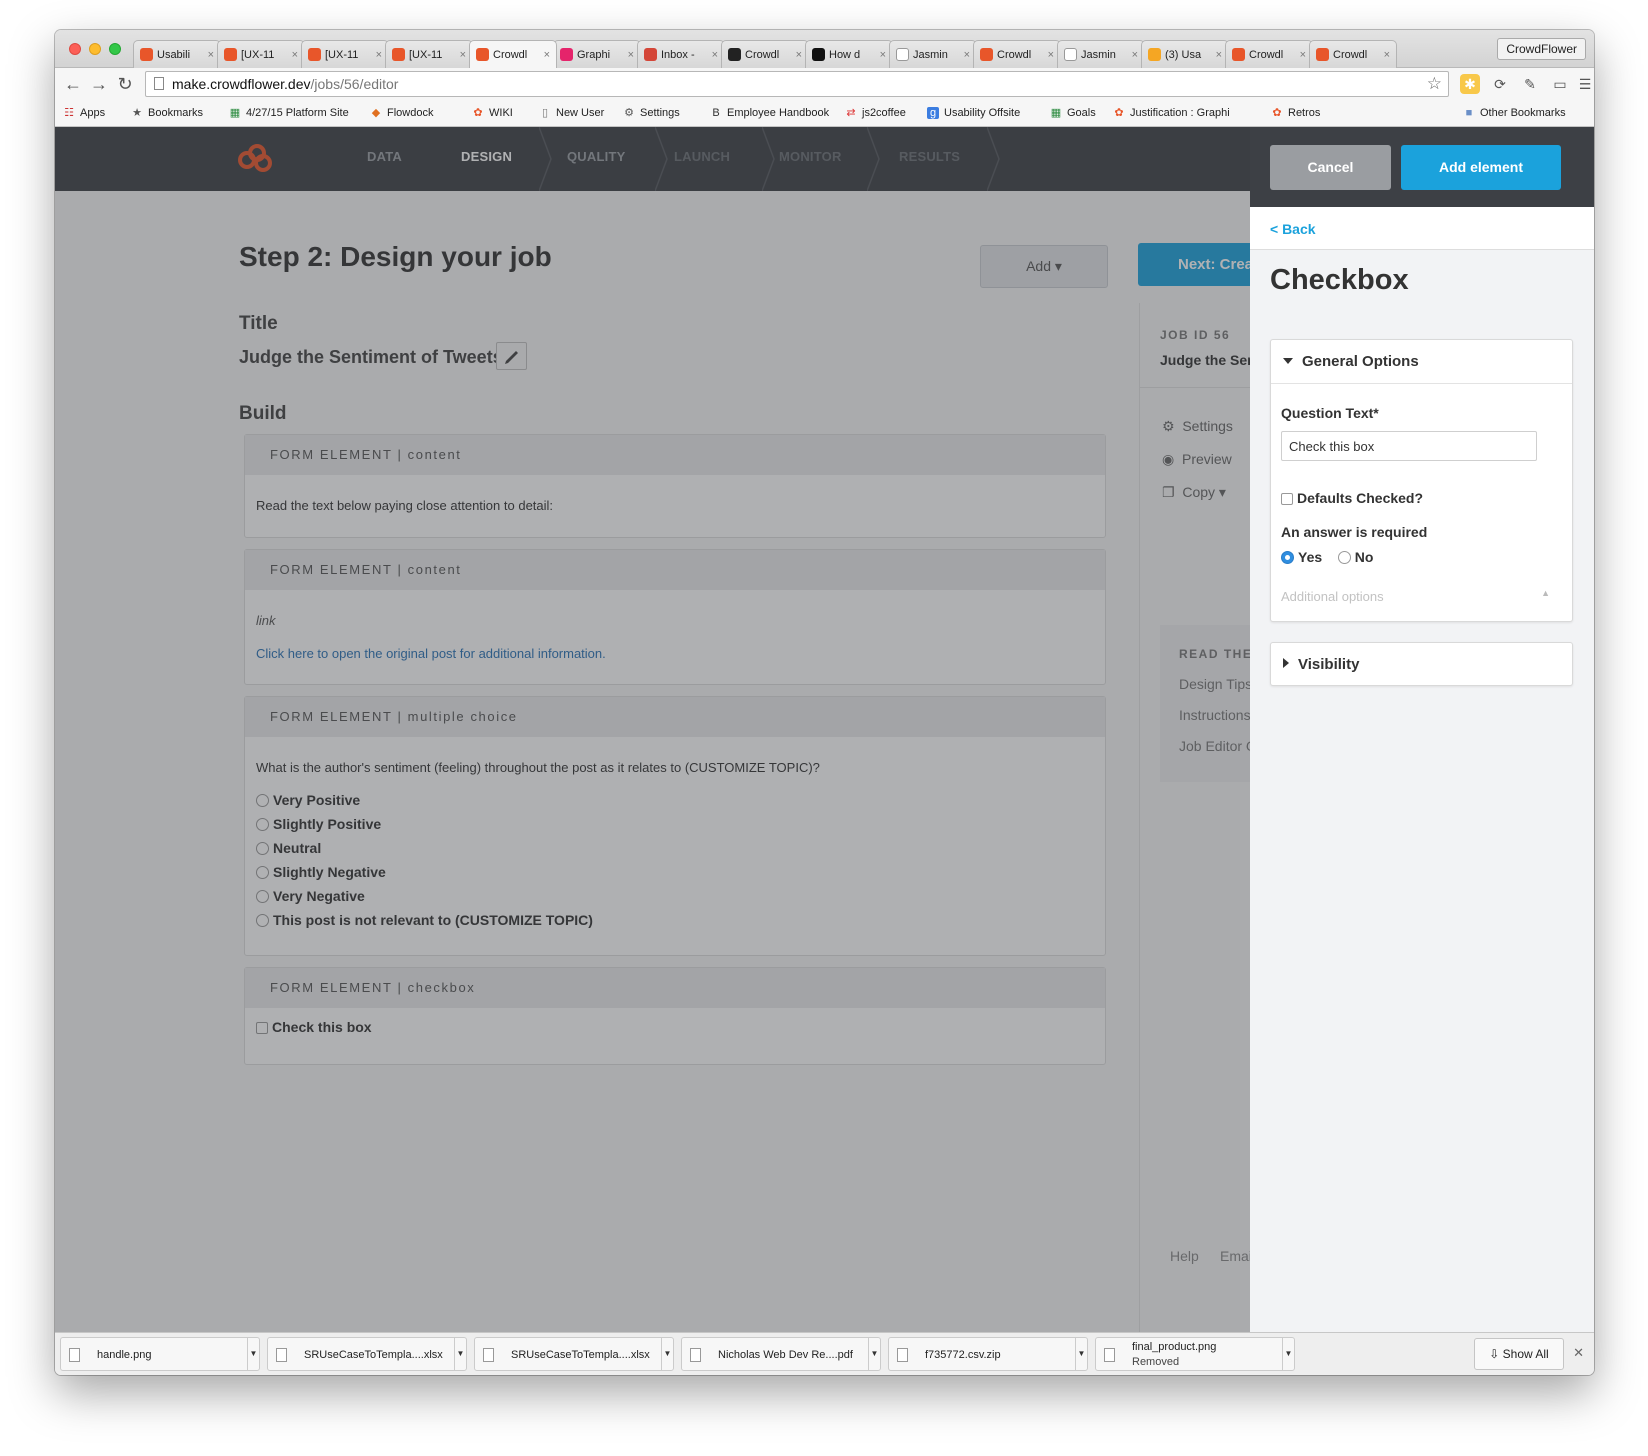  Describe the element at coordinates (597, 54) in the screenshot. I see `browser-tab: Graphi ×` at that location.